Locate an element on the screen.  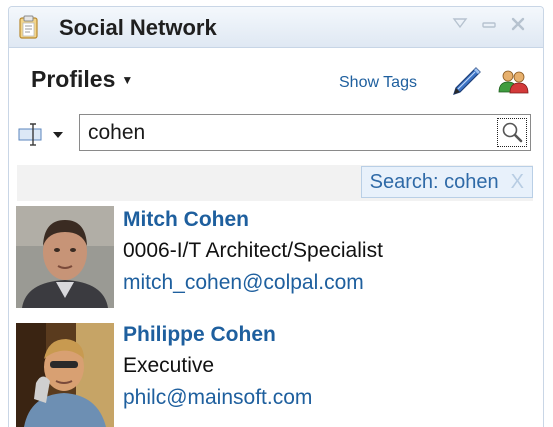
magnifier-icon is located at coordinates (512, 132).